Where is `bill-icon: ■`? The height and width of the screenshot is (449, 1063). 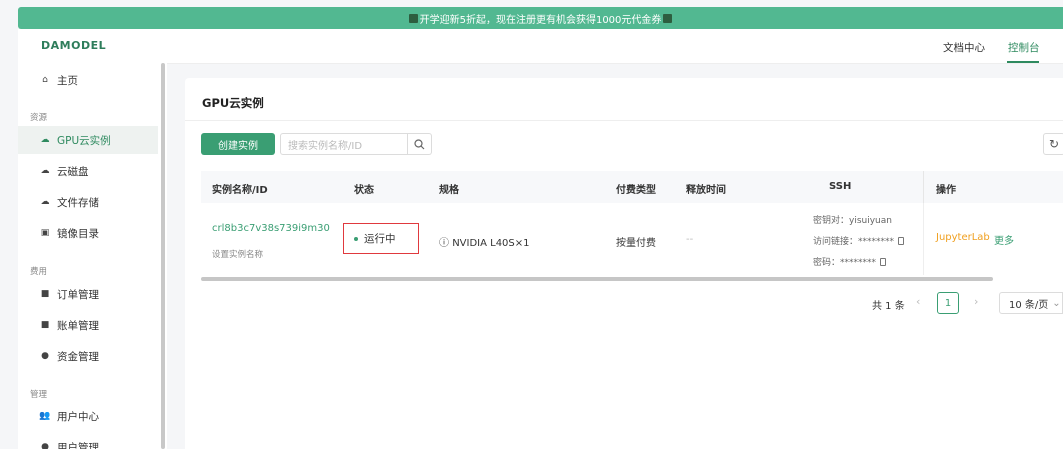 bill-icon: ■ is located at coordinates (45, 325).